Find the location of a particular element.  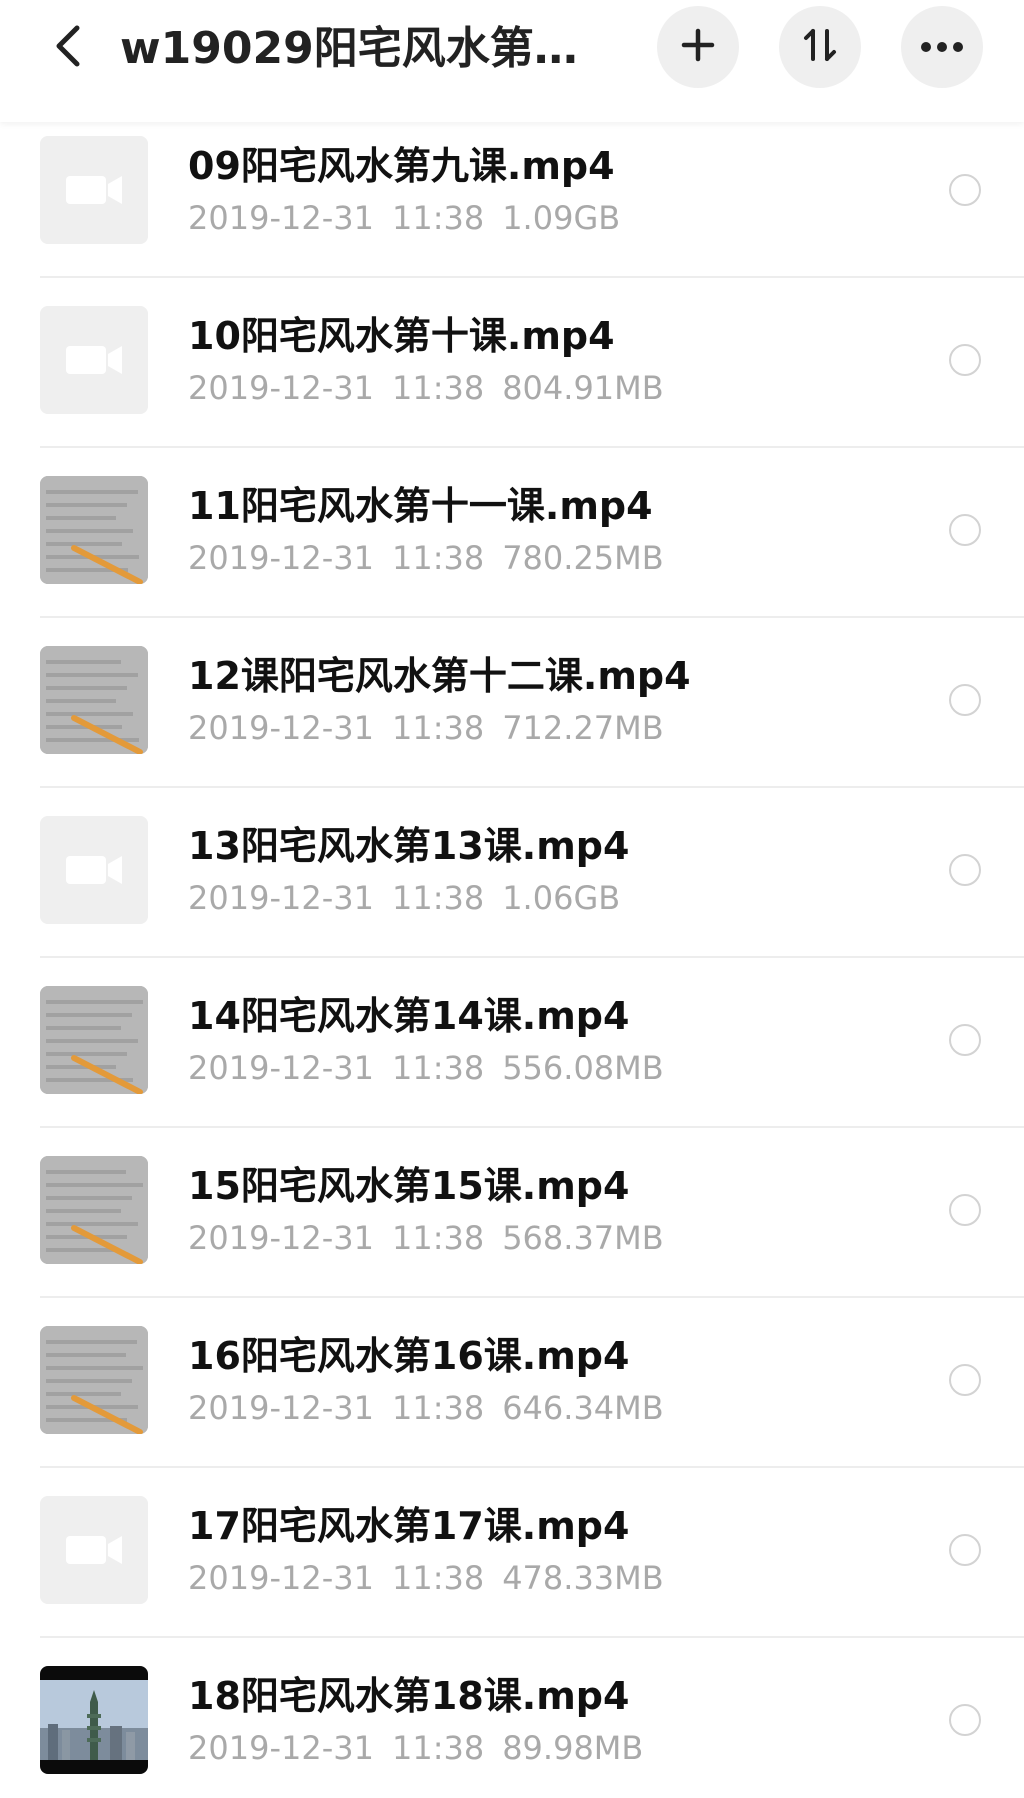

file-size: 712.27MB is located at coordinates (583, 728).